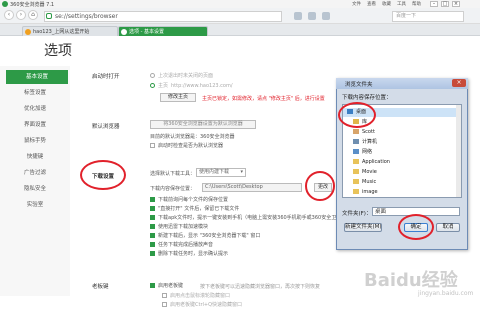 The image size is (480, 320). I want to click on window-controls: – □ ×, so click(445, 4).